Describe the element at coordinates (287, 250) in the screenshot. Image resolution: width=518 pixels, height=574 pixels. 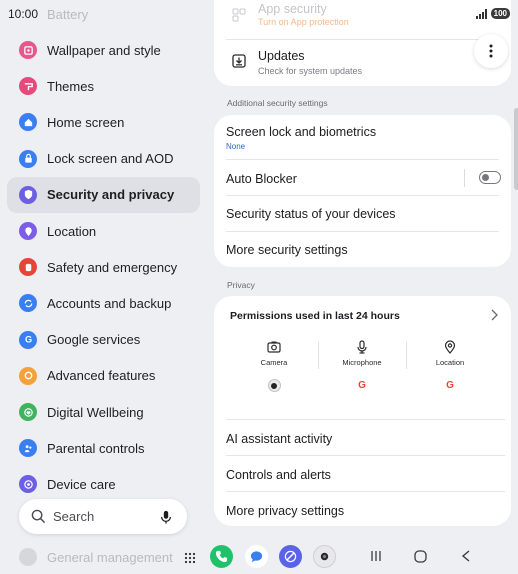
I see `more-security-settings-row: More security settings` at that location.